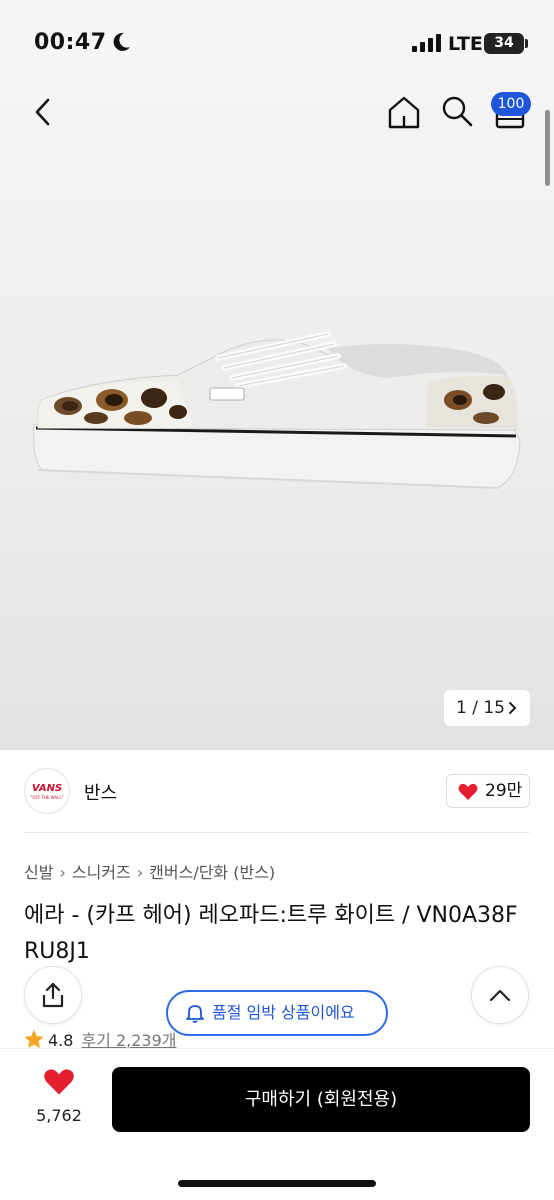 This screenshot has width=554, height=1200. I want to click on product-title: 에라 - (카프 헤어) 레오파드:트루 화이트 / VN0A38FRU8J1, so click(271, 933).